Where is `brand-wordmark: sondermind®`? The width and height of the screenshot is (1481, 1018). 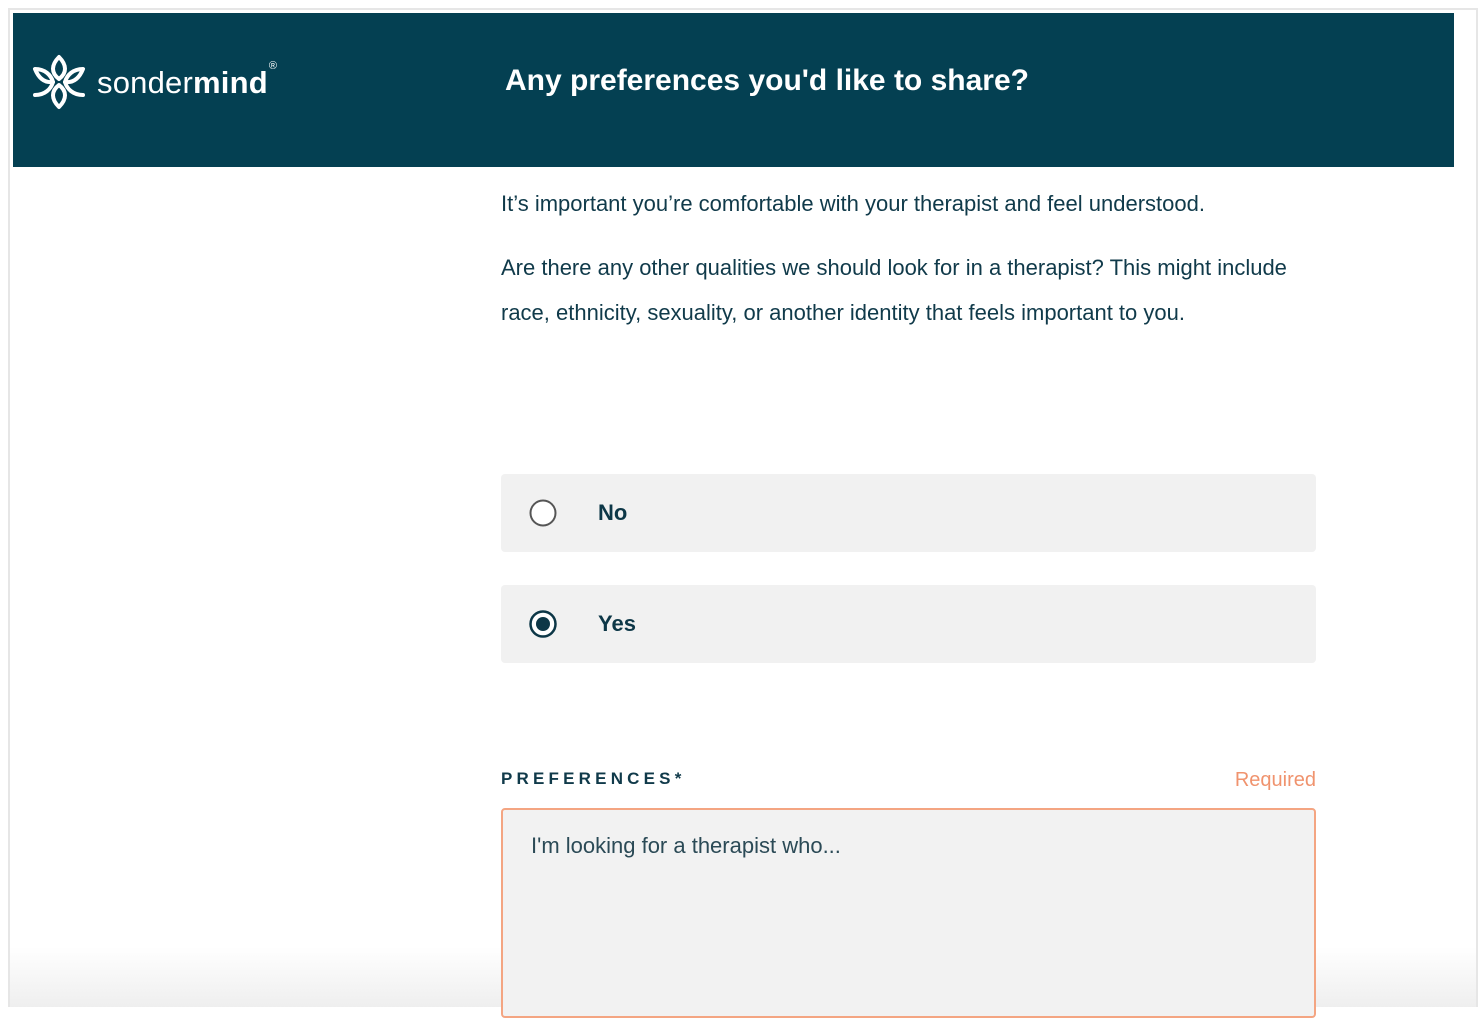 brand-wordmark: sondermind® is located at coordinates (187, 80).